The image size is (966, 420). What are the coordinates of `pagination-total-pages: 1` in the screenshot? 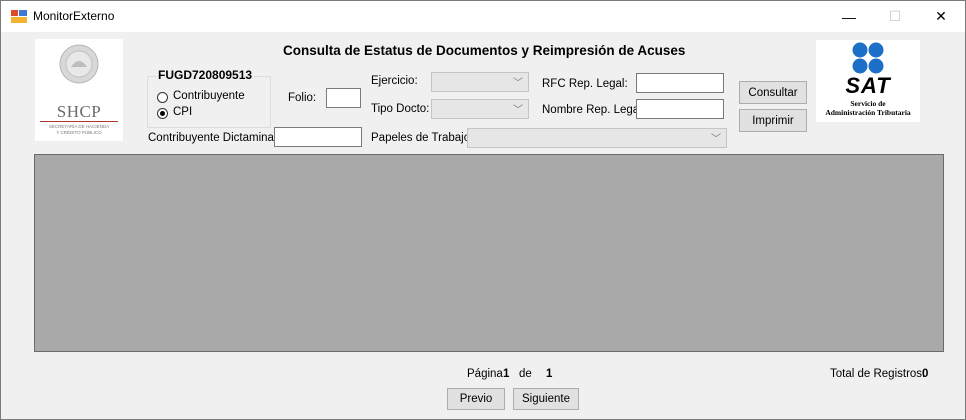 It's located at (549, 374).